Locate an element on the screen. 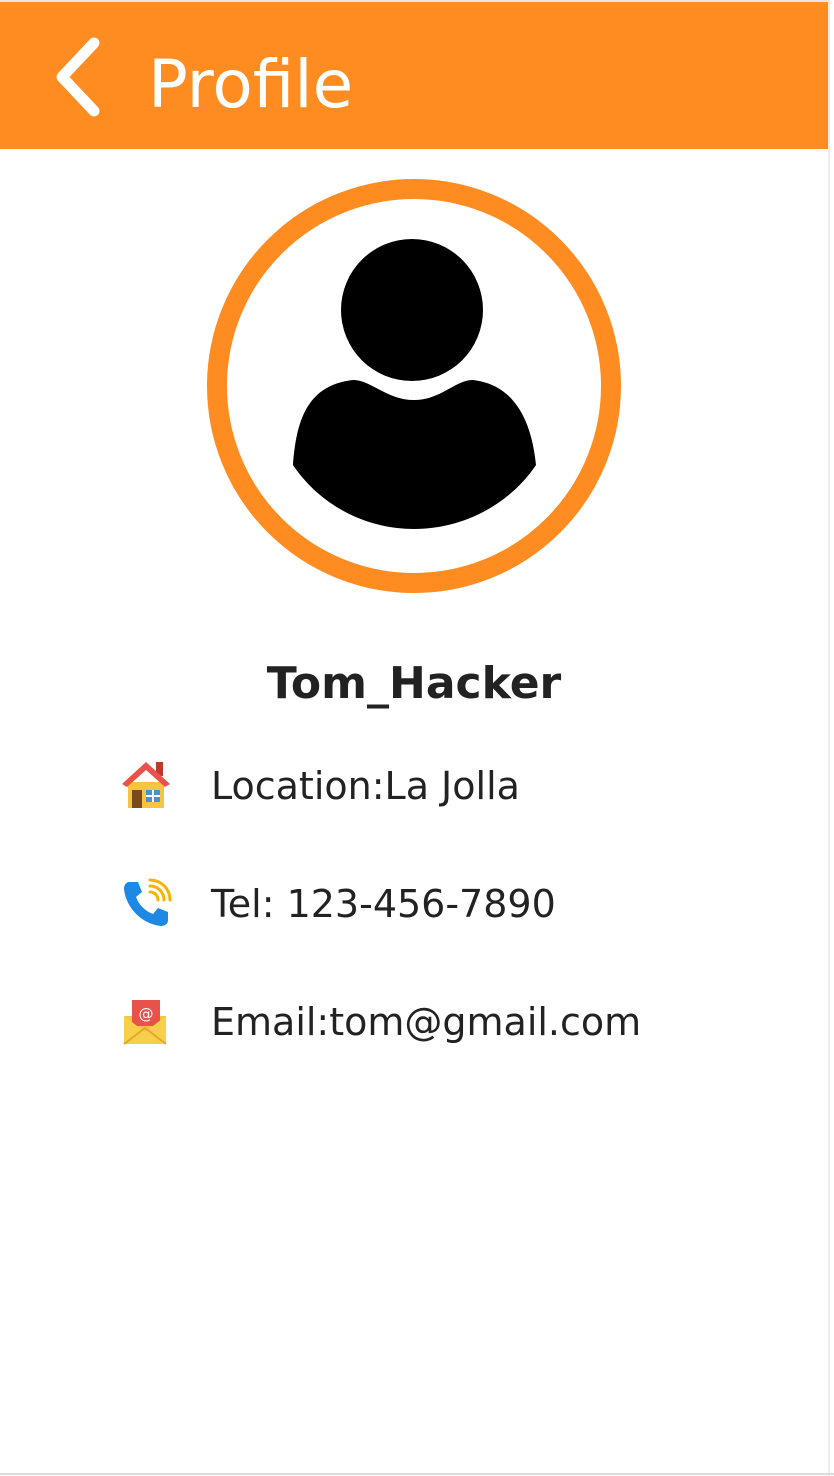 Image resolution: width=834 pixels, height=1476 pixels. app-bar: Profile is located at coordinates (414, 75).